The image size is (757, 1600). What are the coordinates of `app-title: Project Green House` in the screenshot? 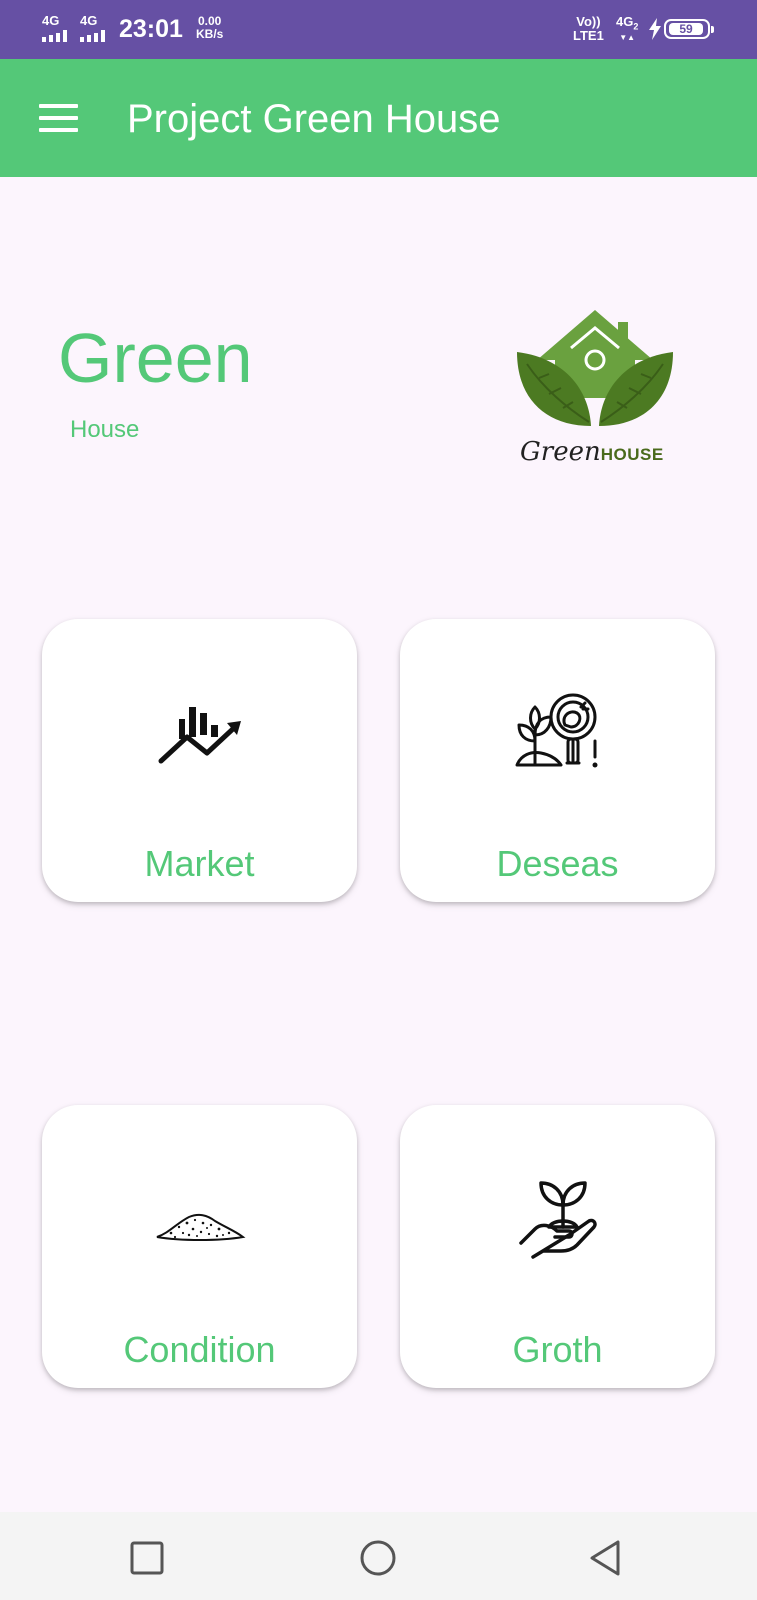 It's located at (314, 119).